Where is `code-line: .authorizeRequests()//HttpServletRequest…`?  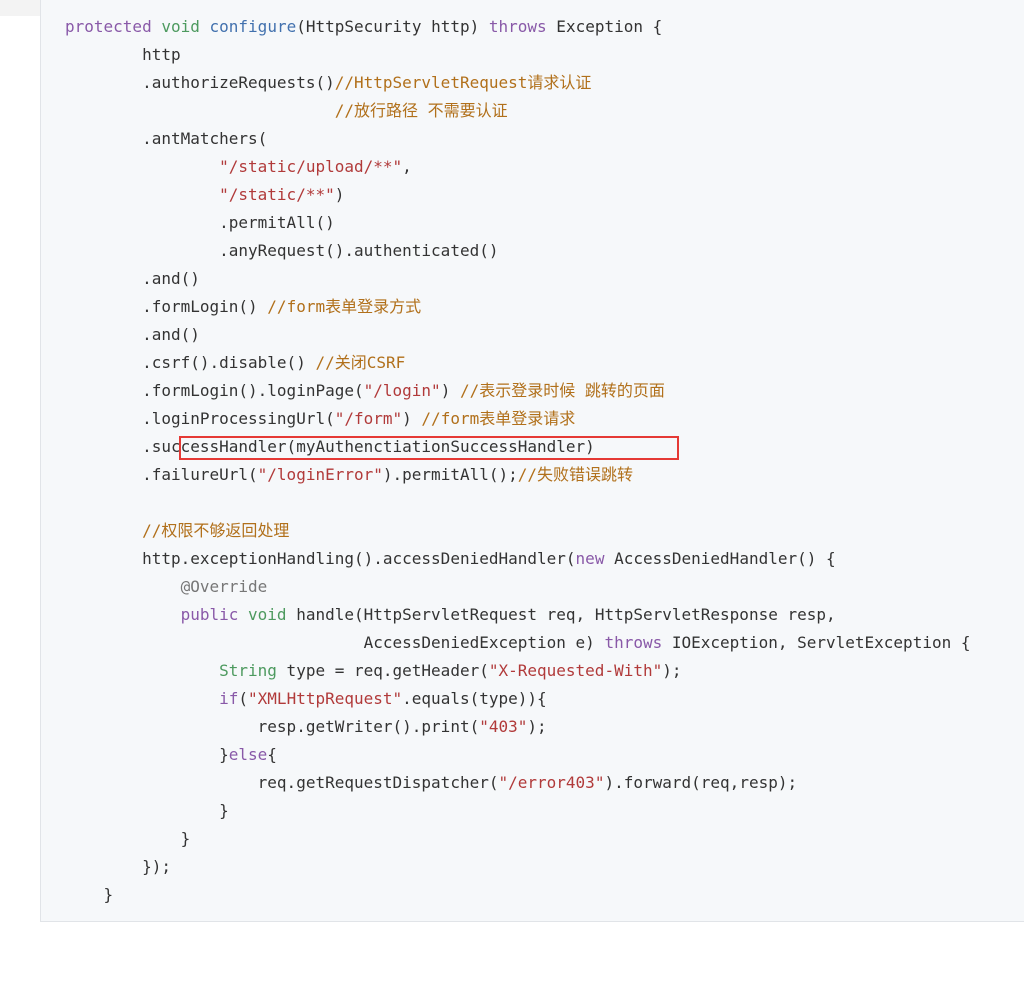
code-line: .authorizeRequests()//HttpServletRequest… is located at coordinates (328, 83).